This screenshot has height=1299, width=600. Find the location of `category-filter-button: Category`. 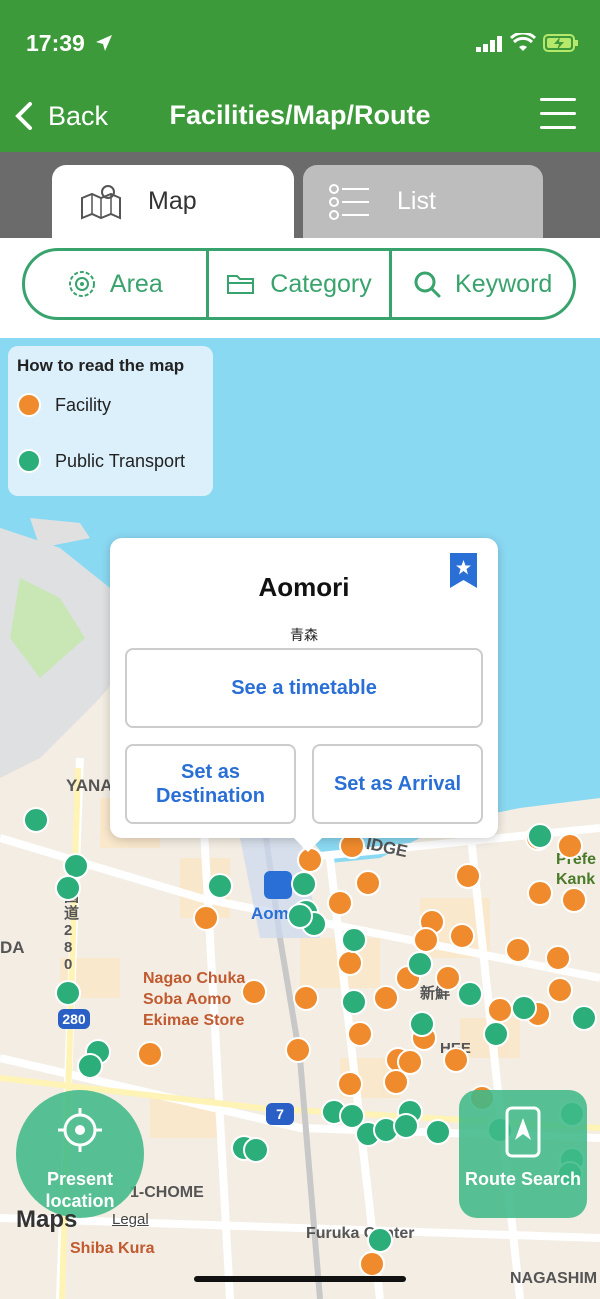

category-filter-button: Category is located at coordinates (297, 284).